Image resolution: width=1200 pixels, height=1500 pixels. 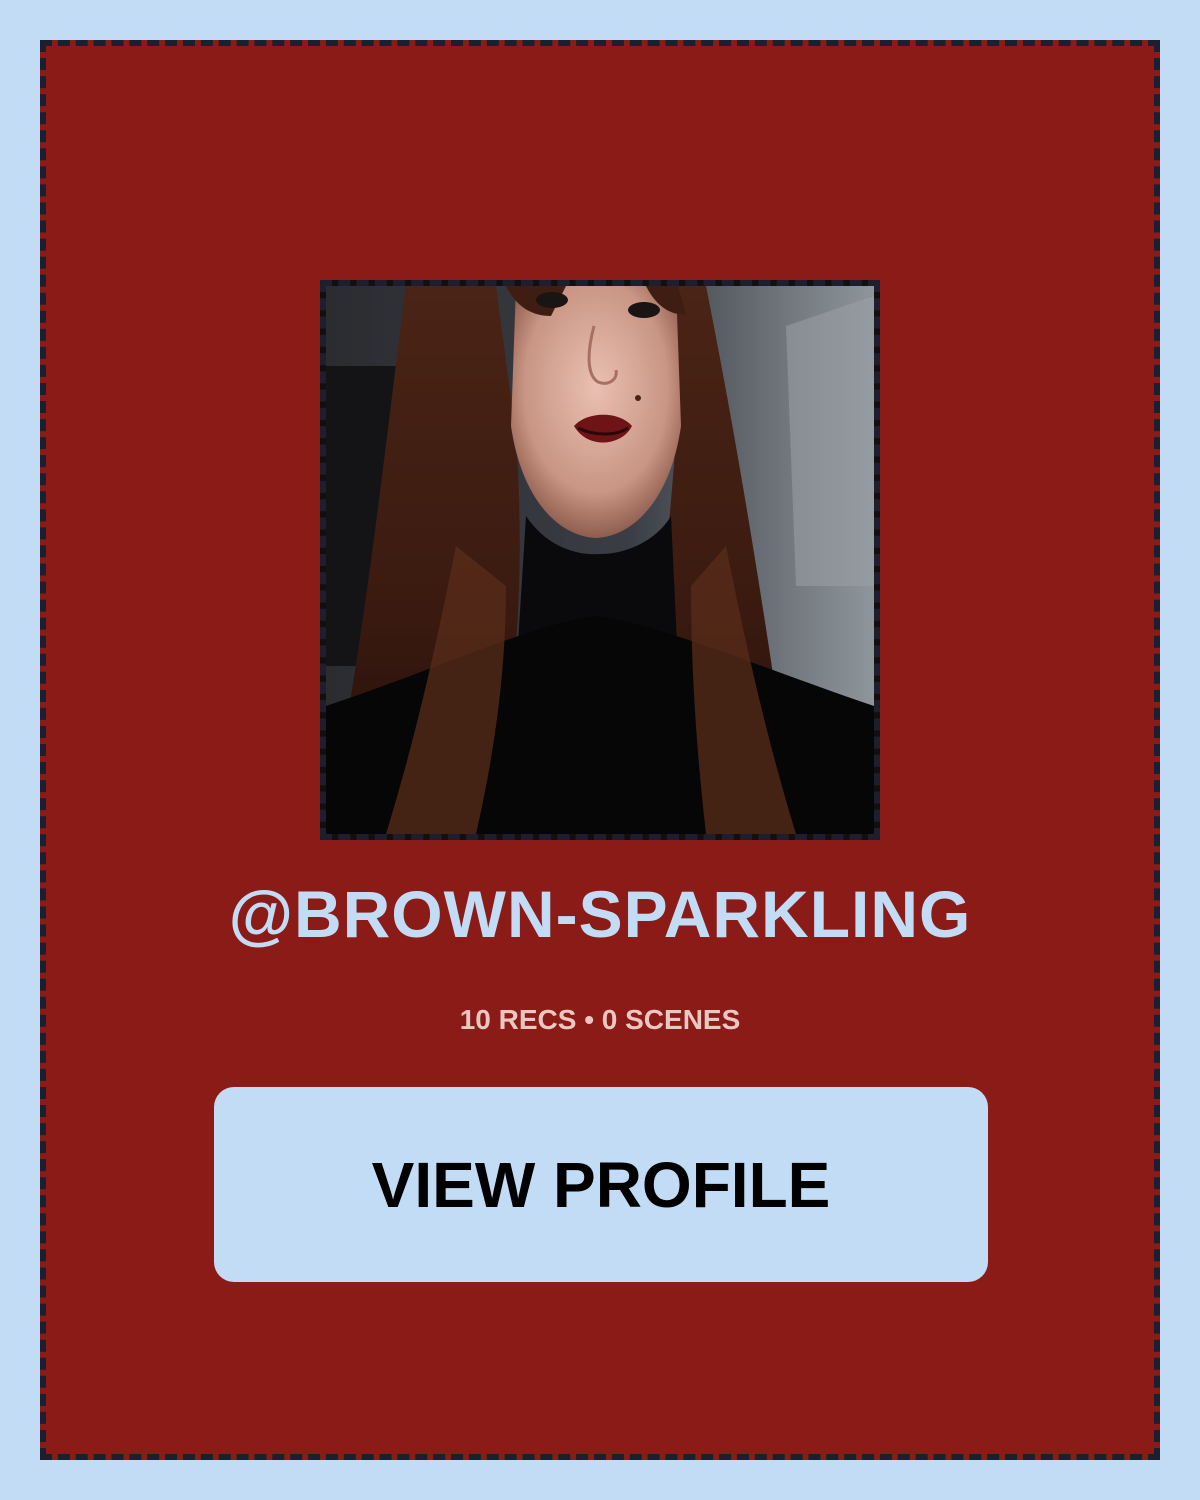 I want to click on view-profile-button: VIEW PROFILE, so click(x=601, y=1184).